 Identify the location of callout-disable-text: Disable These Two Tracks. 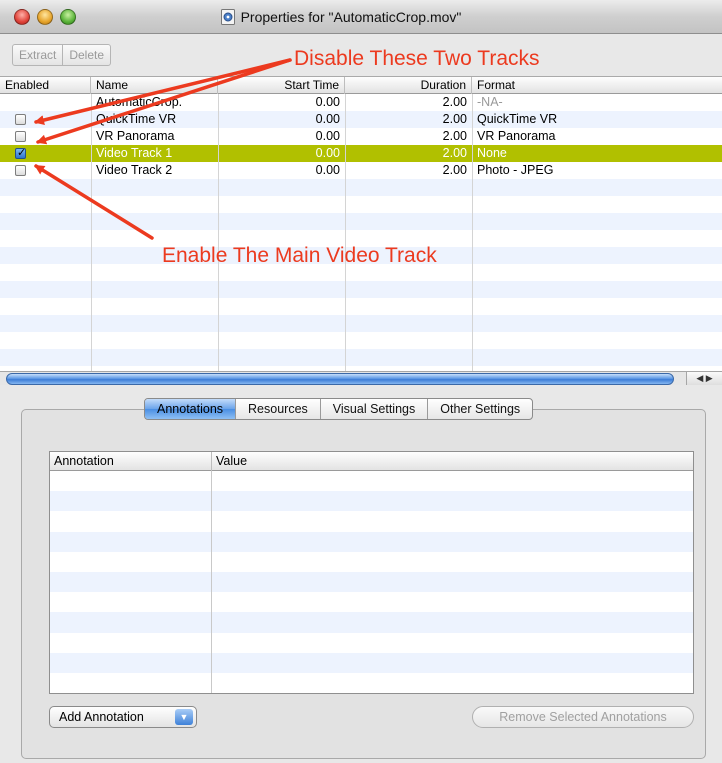
(417, 58).